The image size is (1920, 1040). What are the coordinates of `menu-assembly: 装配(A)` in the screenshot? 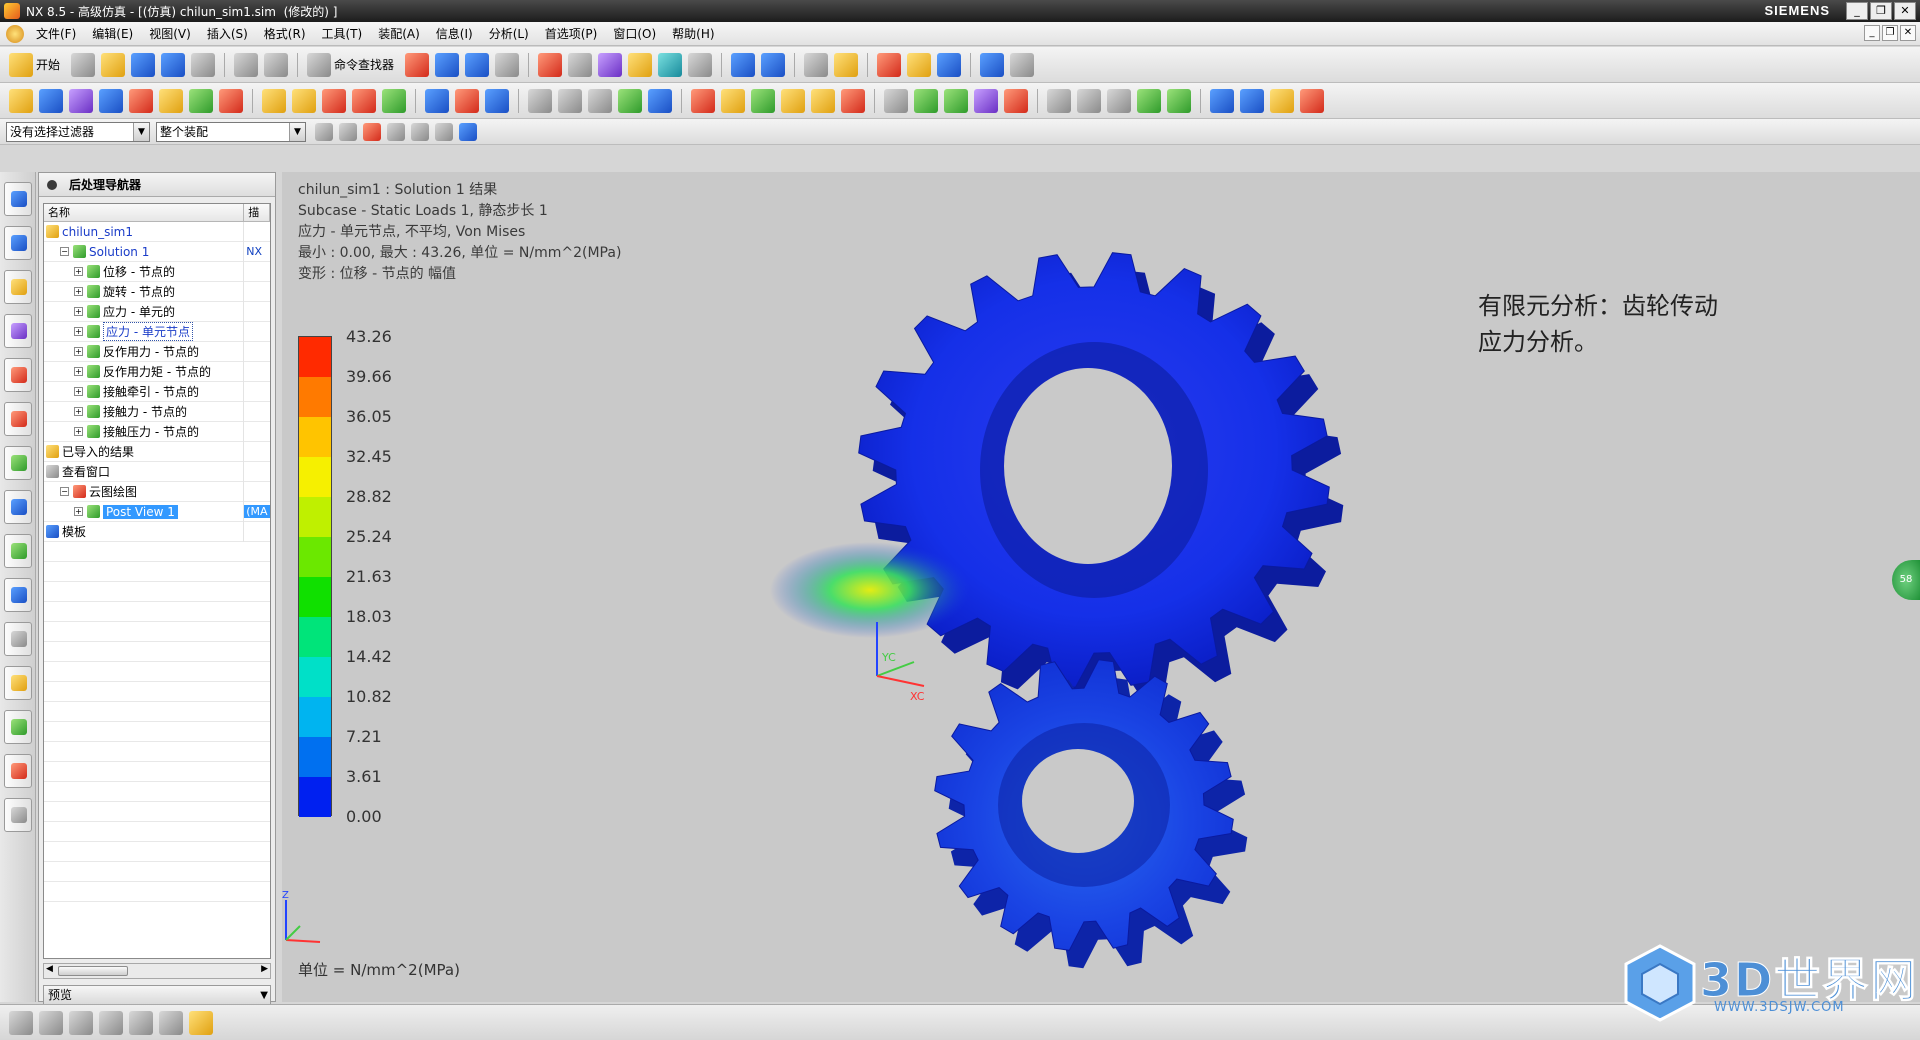 It's located at (399, 34).